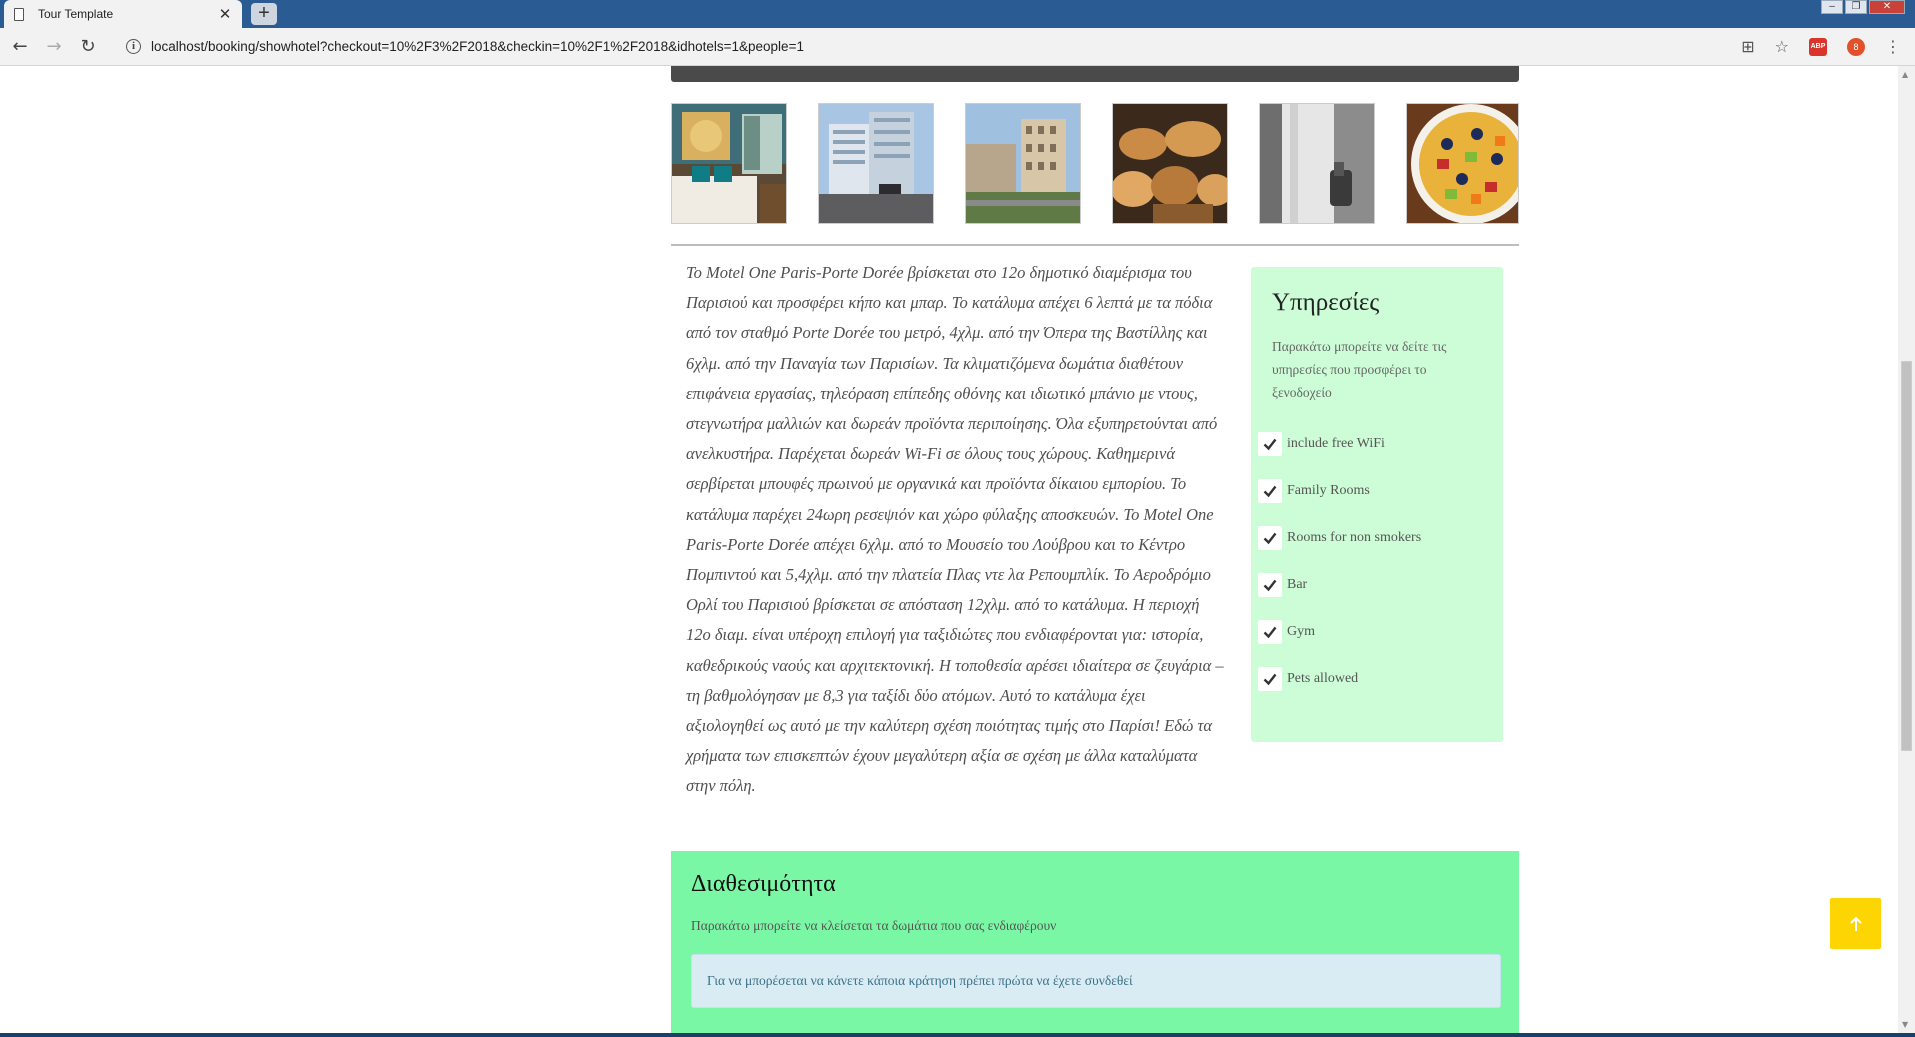 The width and height of the screenshot is (1915, 1037). Describe the element at coordinates (1372, 631) in the screenshot. I see `service-item-gym: Gym` at that location.